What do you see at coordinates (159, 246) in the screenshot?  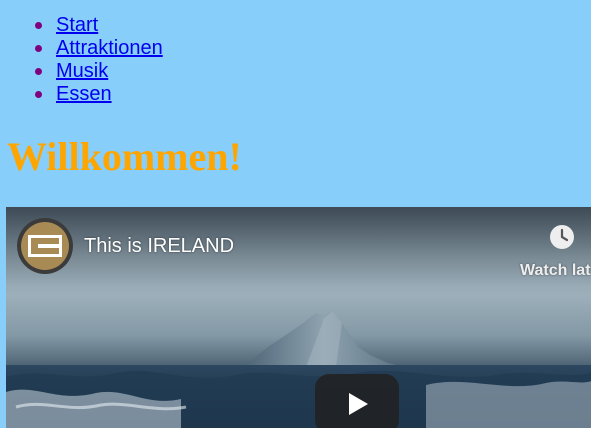 I see `video-title: This is IRELAND` at bounding box center [159, 246].